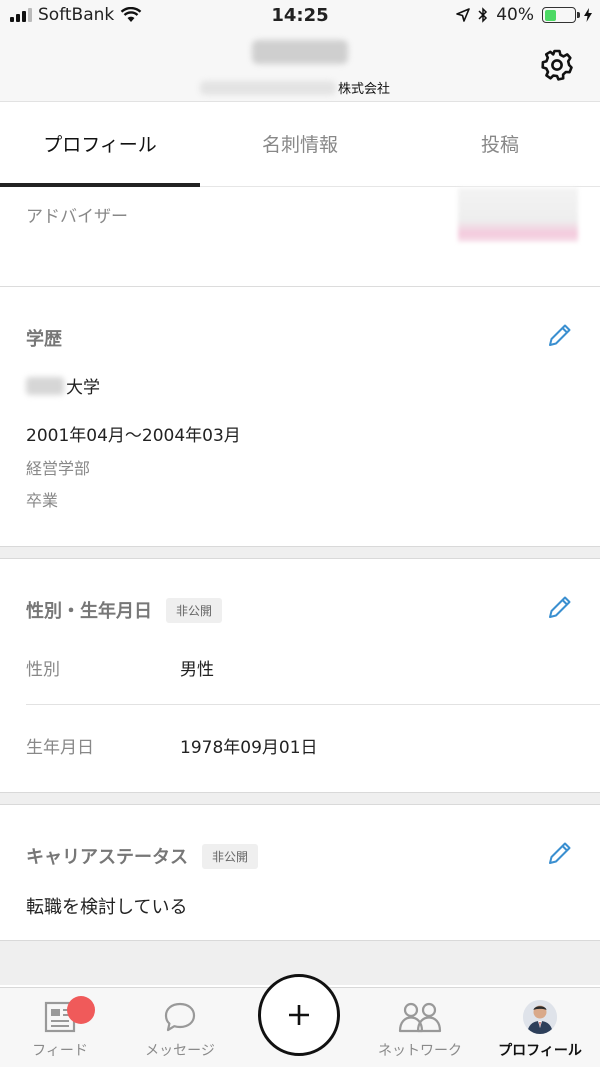 Image resolution: width=600 pixels, height=1067 pixels. I want to click on advisor-card: アドバイザー, so click(300, 237).